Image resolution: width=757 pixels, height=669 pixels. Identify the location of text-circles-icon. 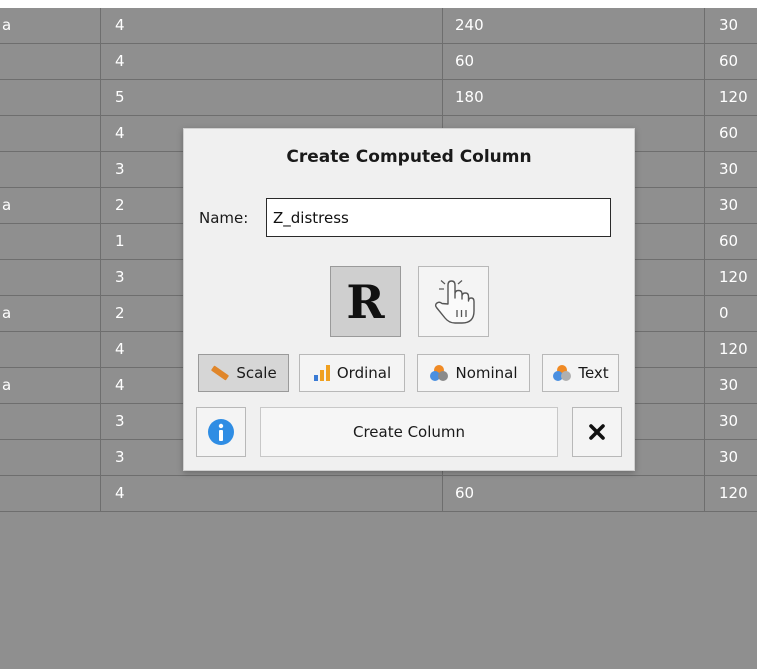
(562, 373).